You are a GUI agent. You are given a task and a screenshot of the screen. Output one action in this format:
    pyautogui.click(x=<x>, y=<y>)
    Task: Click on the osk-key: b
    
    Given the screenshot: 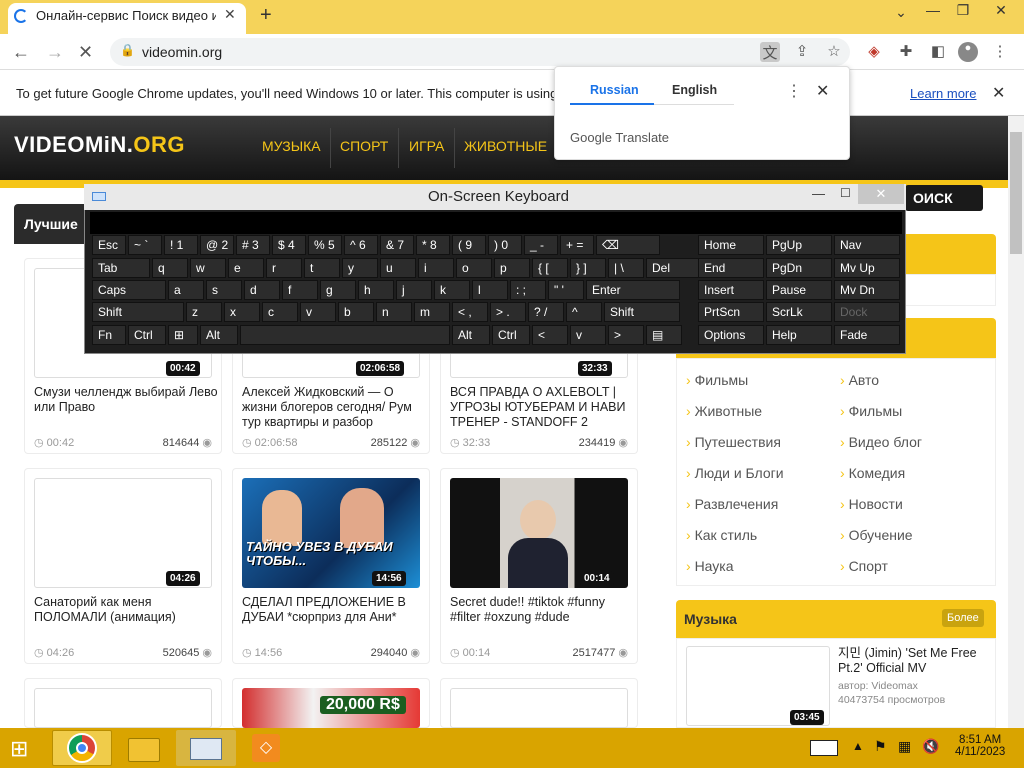 What is the action you would take?
    pyautogui.click(x=356, y=312)
    